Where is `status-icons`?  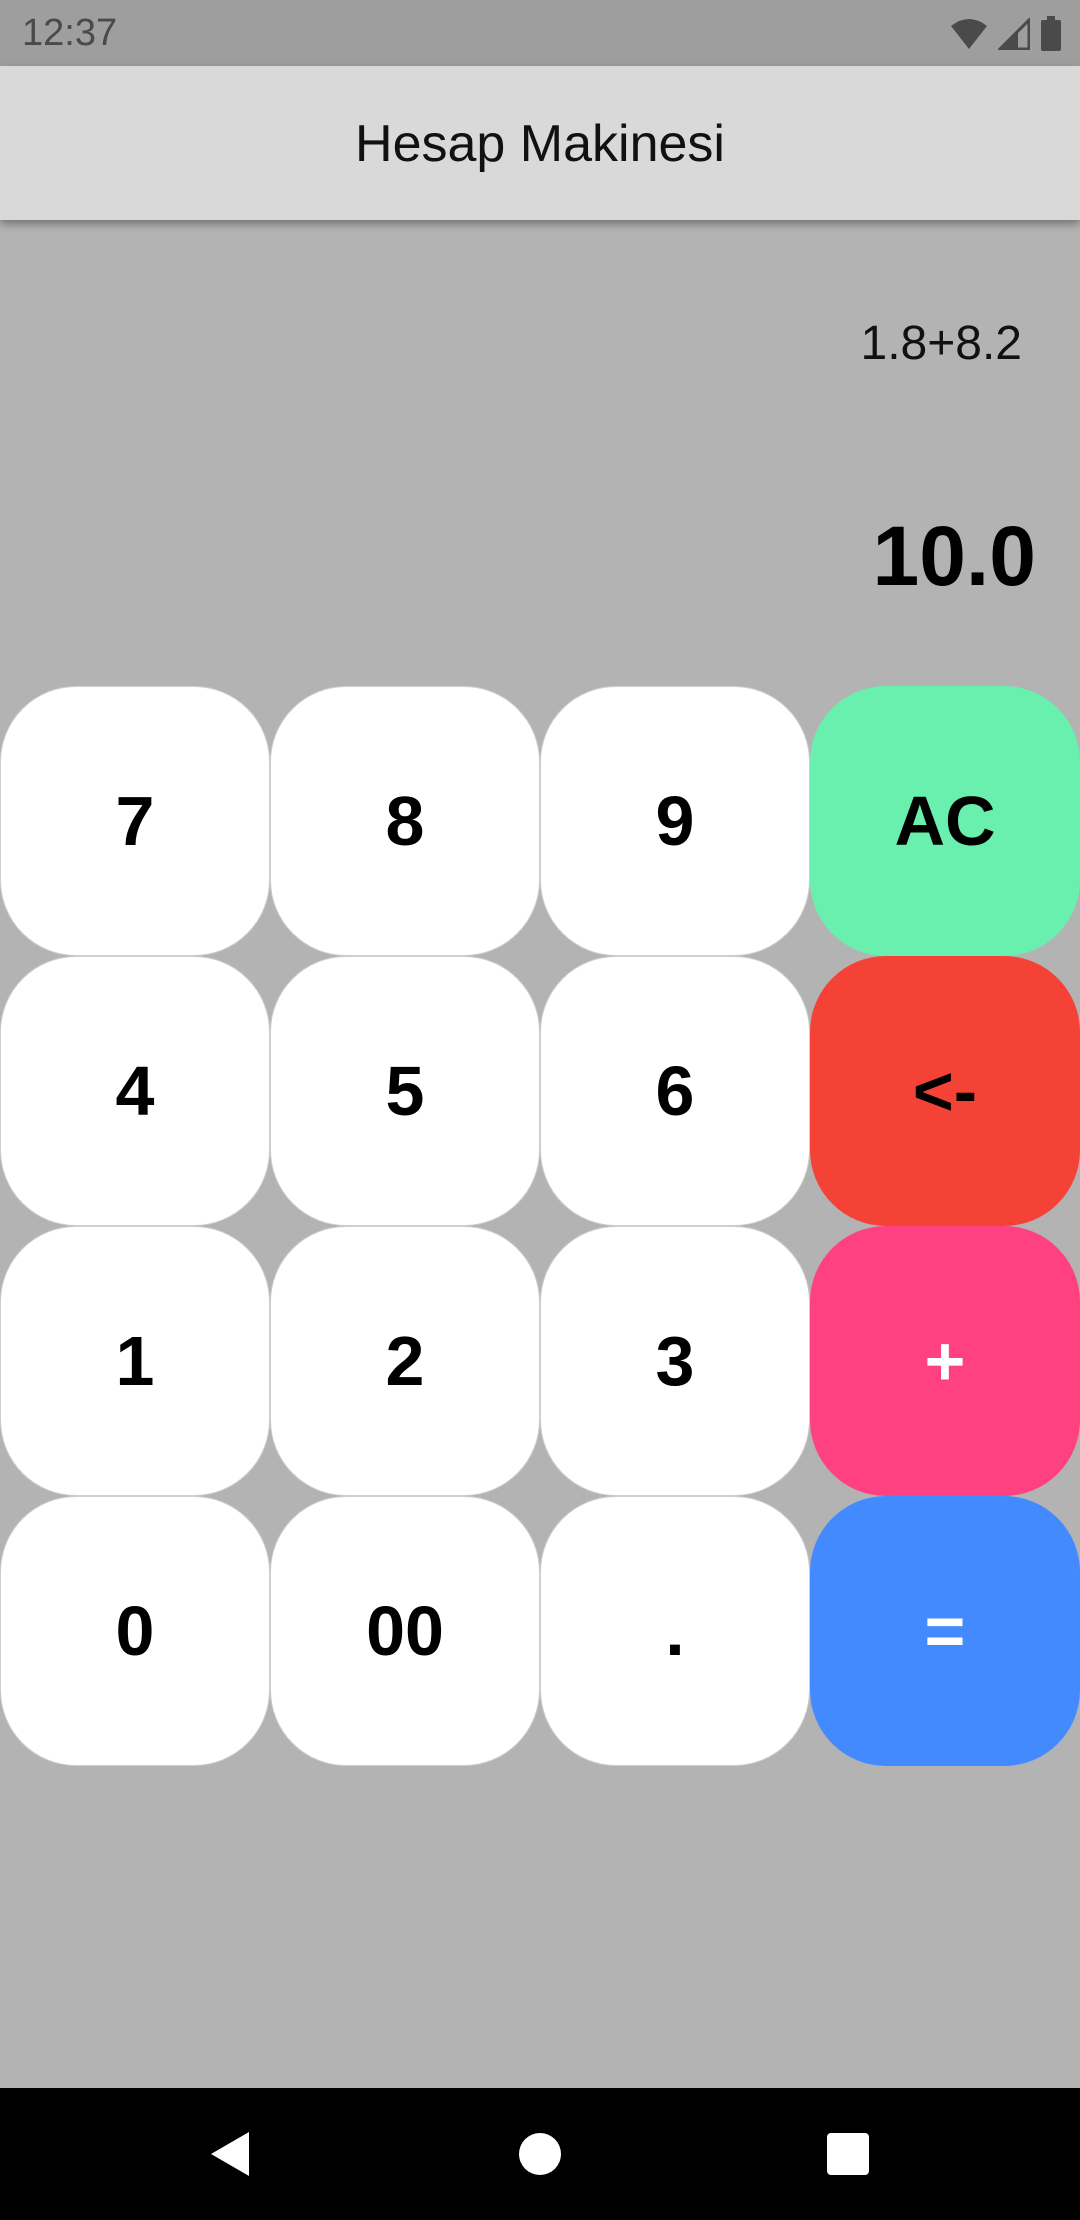 status-icons is located at coordinates (1006, 34).